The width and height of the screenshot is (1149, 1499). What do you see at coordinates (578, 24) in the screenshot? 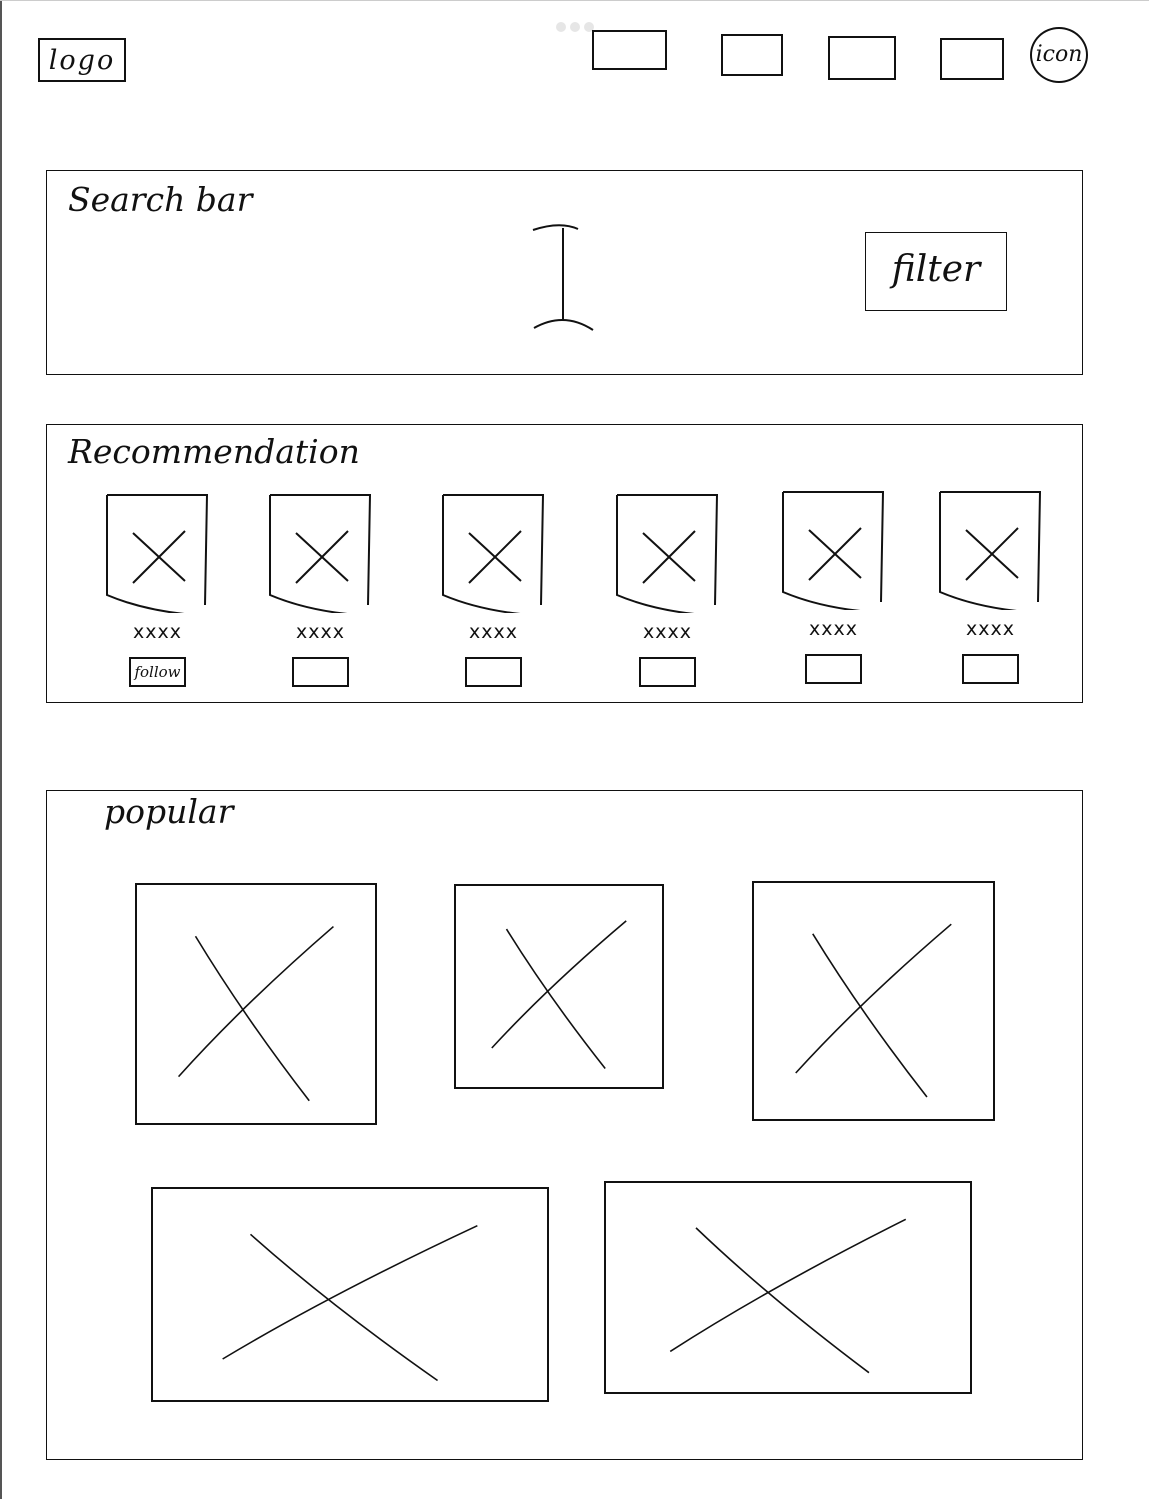
I see `more-dots-icon` at bounding box center [578, 24].